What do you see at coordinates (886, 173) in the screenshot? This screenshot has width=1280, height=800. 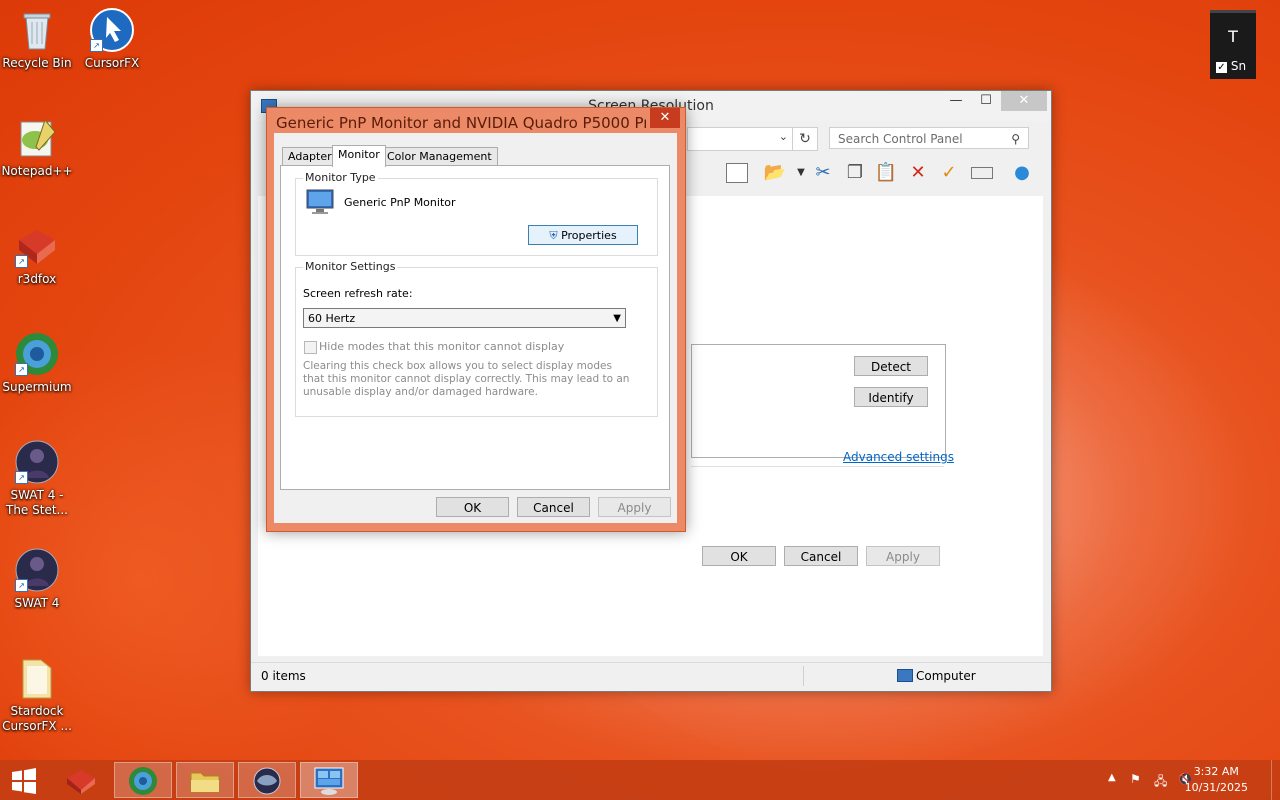 I see `paste-icon: 📋` at bounding box center [886, 173].